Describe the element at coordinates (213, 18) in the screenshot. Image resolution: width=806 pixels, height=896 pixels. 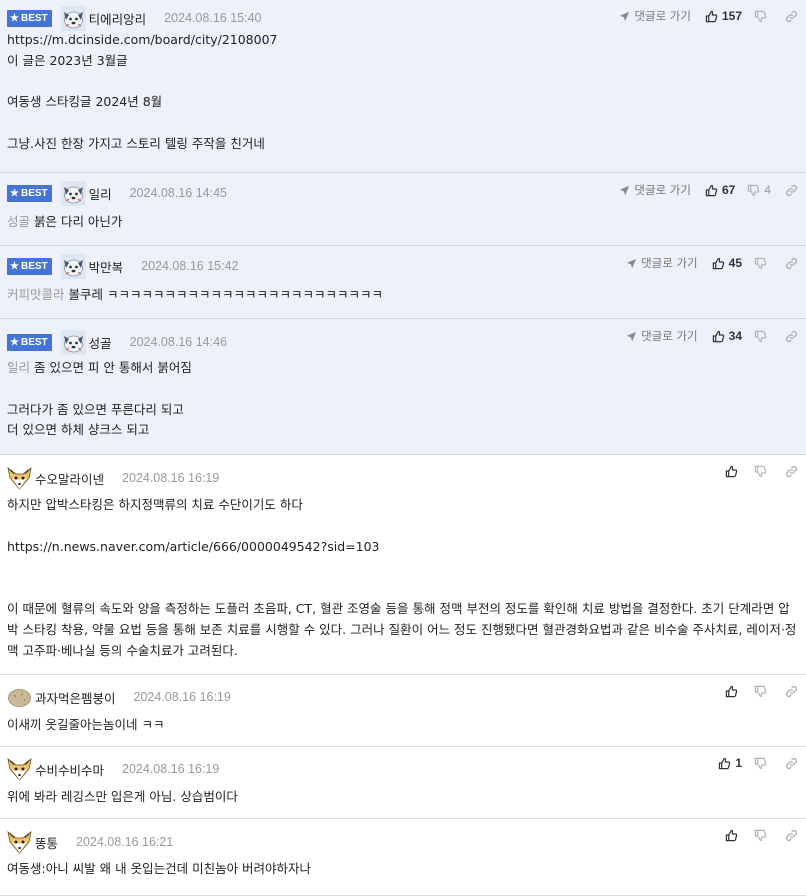
I see `comment-date: 2024.08.16 15:40` at that location.